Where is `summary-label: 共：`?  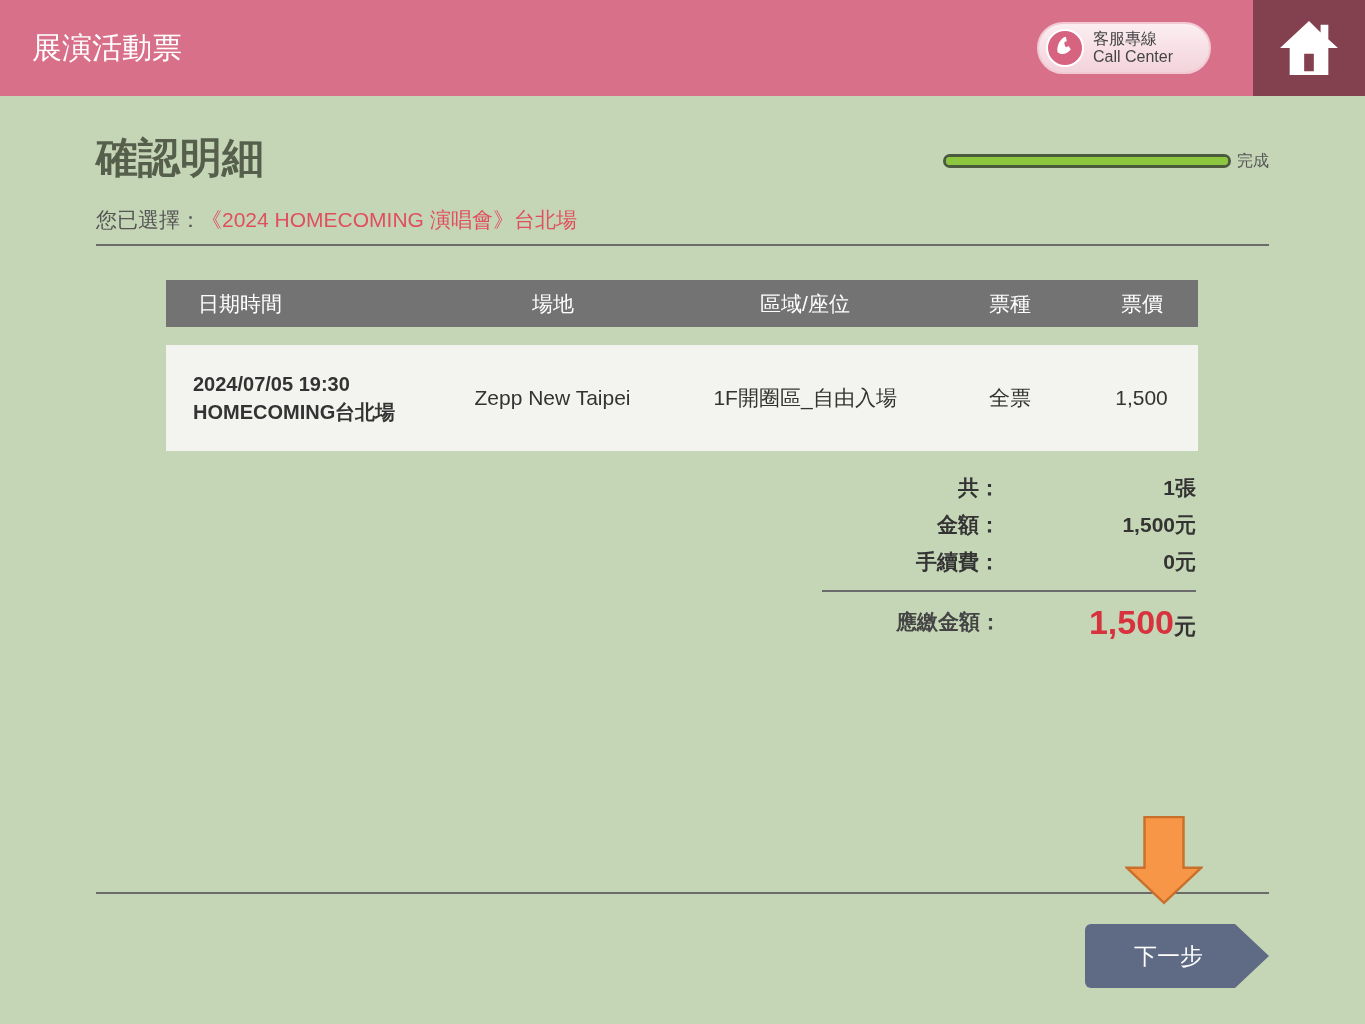
summary-label: 共： is located at coordinates (978, 487).